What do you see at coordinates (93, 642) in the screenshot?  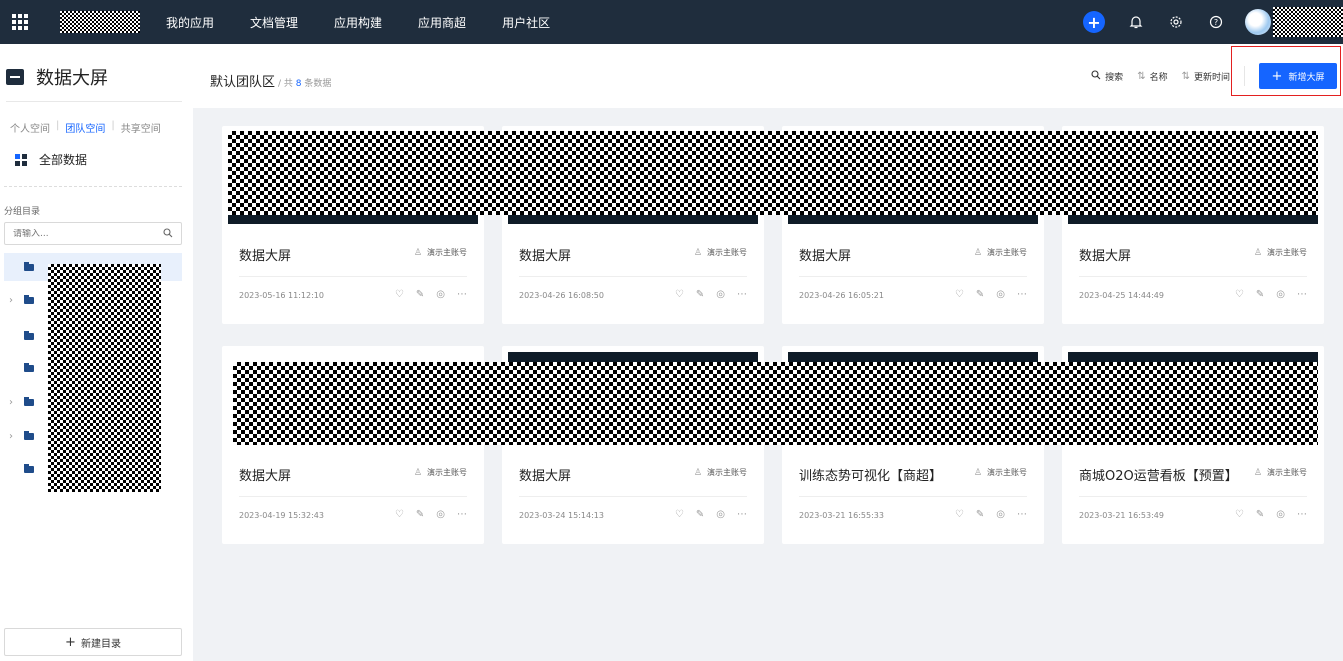 I see `new-directory-button: + 新建目录` at bounding box center [93, 642].